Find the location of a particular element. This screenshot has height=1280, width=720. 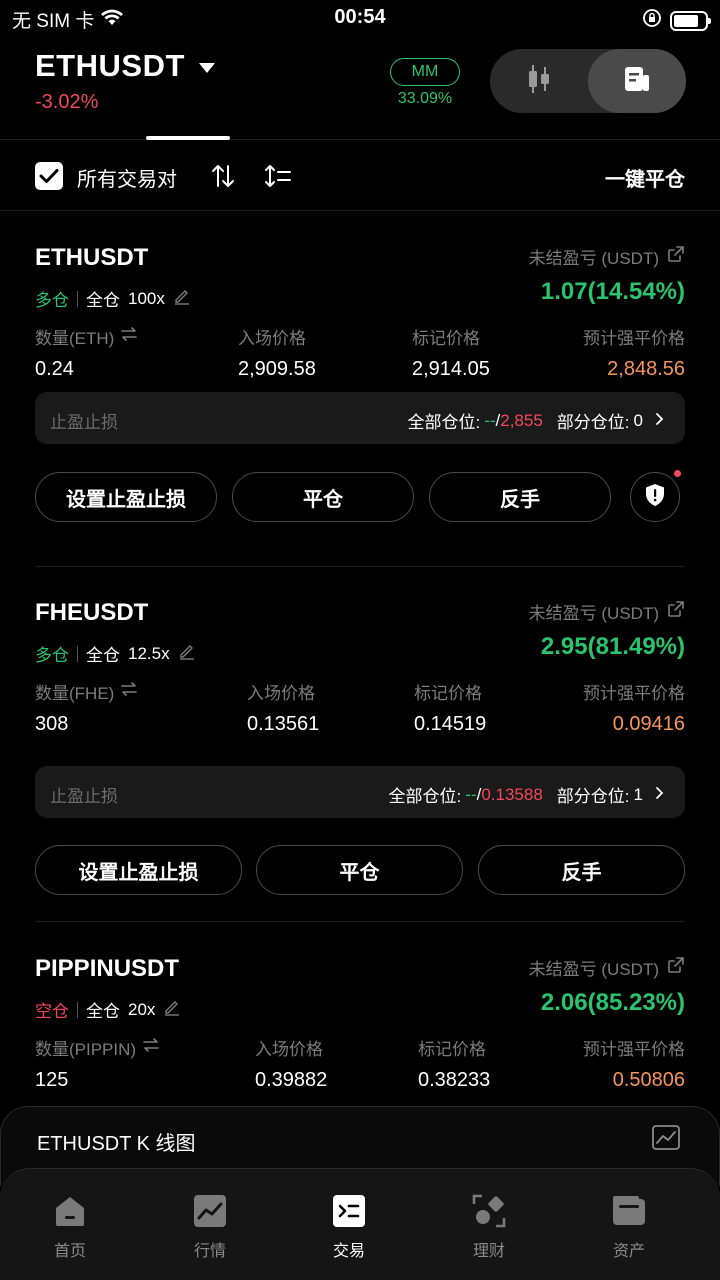

leverage: 100x is located at coordinates (146, 298).